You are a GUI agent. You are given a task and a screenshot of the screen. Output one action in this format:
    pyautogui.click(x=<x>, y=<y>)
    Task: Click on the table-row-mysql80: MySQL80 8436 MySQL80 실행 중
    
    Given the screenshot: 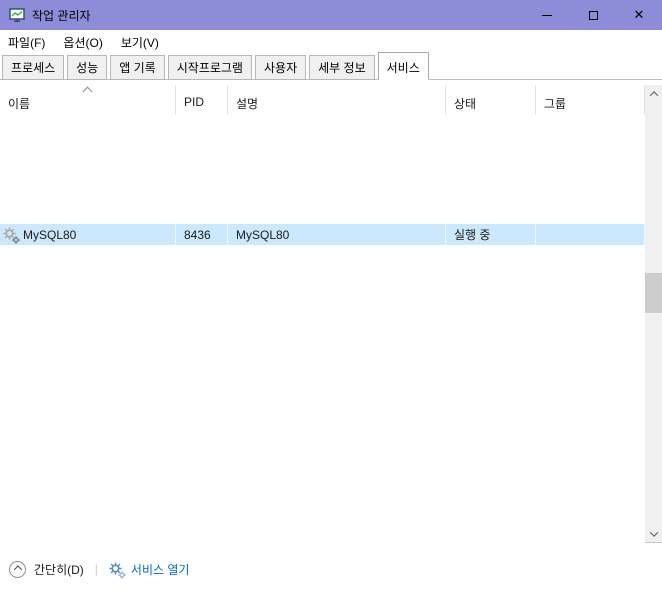 What is the action you would take?
    pyautogui.click(x=322, y=234)
    